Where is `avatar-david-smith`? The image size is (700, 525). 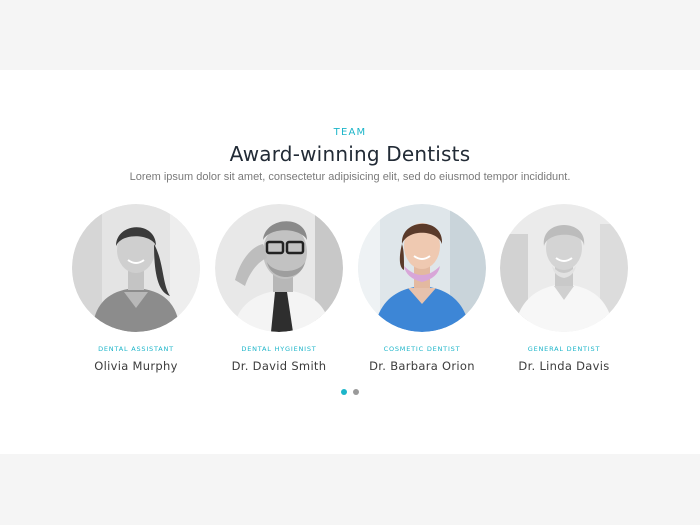
avatar-david-smith is located at coordinates (279, 268).